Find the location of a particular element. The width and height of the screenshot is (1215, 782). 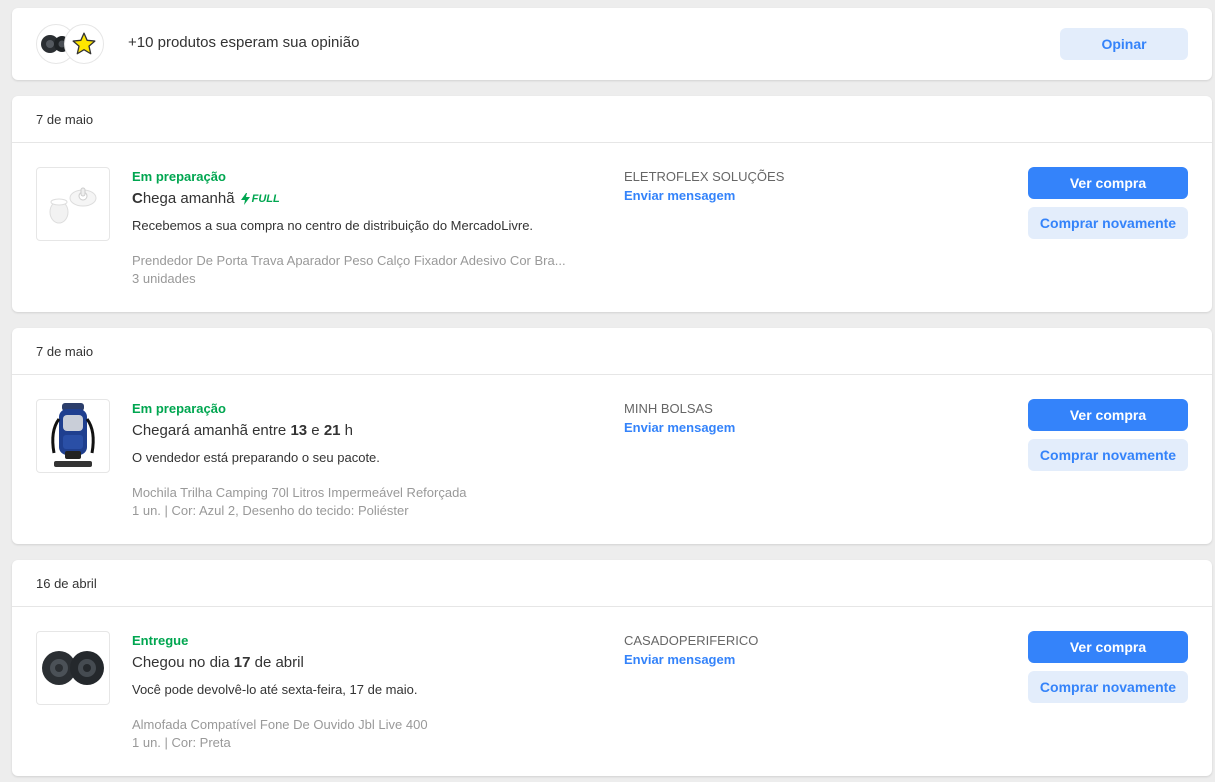

delivery-title: Chegou no dia 17 de abril is located at coordinates (218, 662).